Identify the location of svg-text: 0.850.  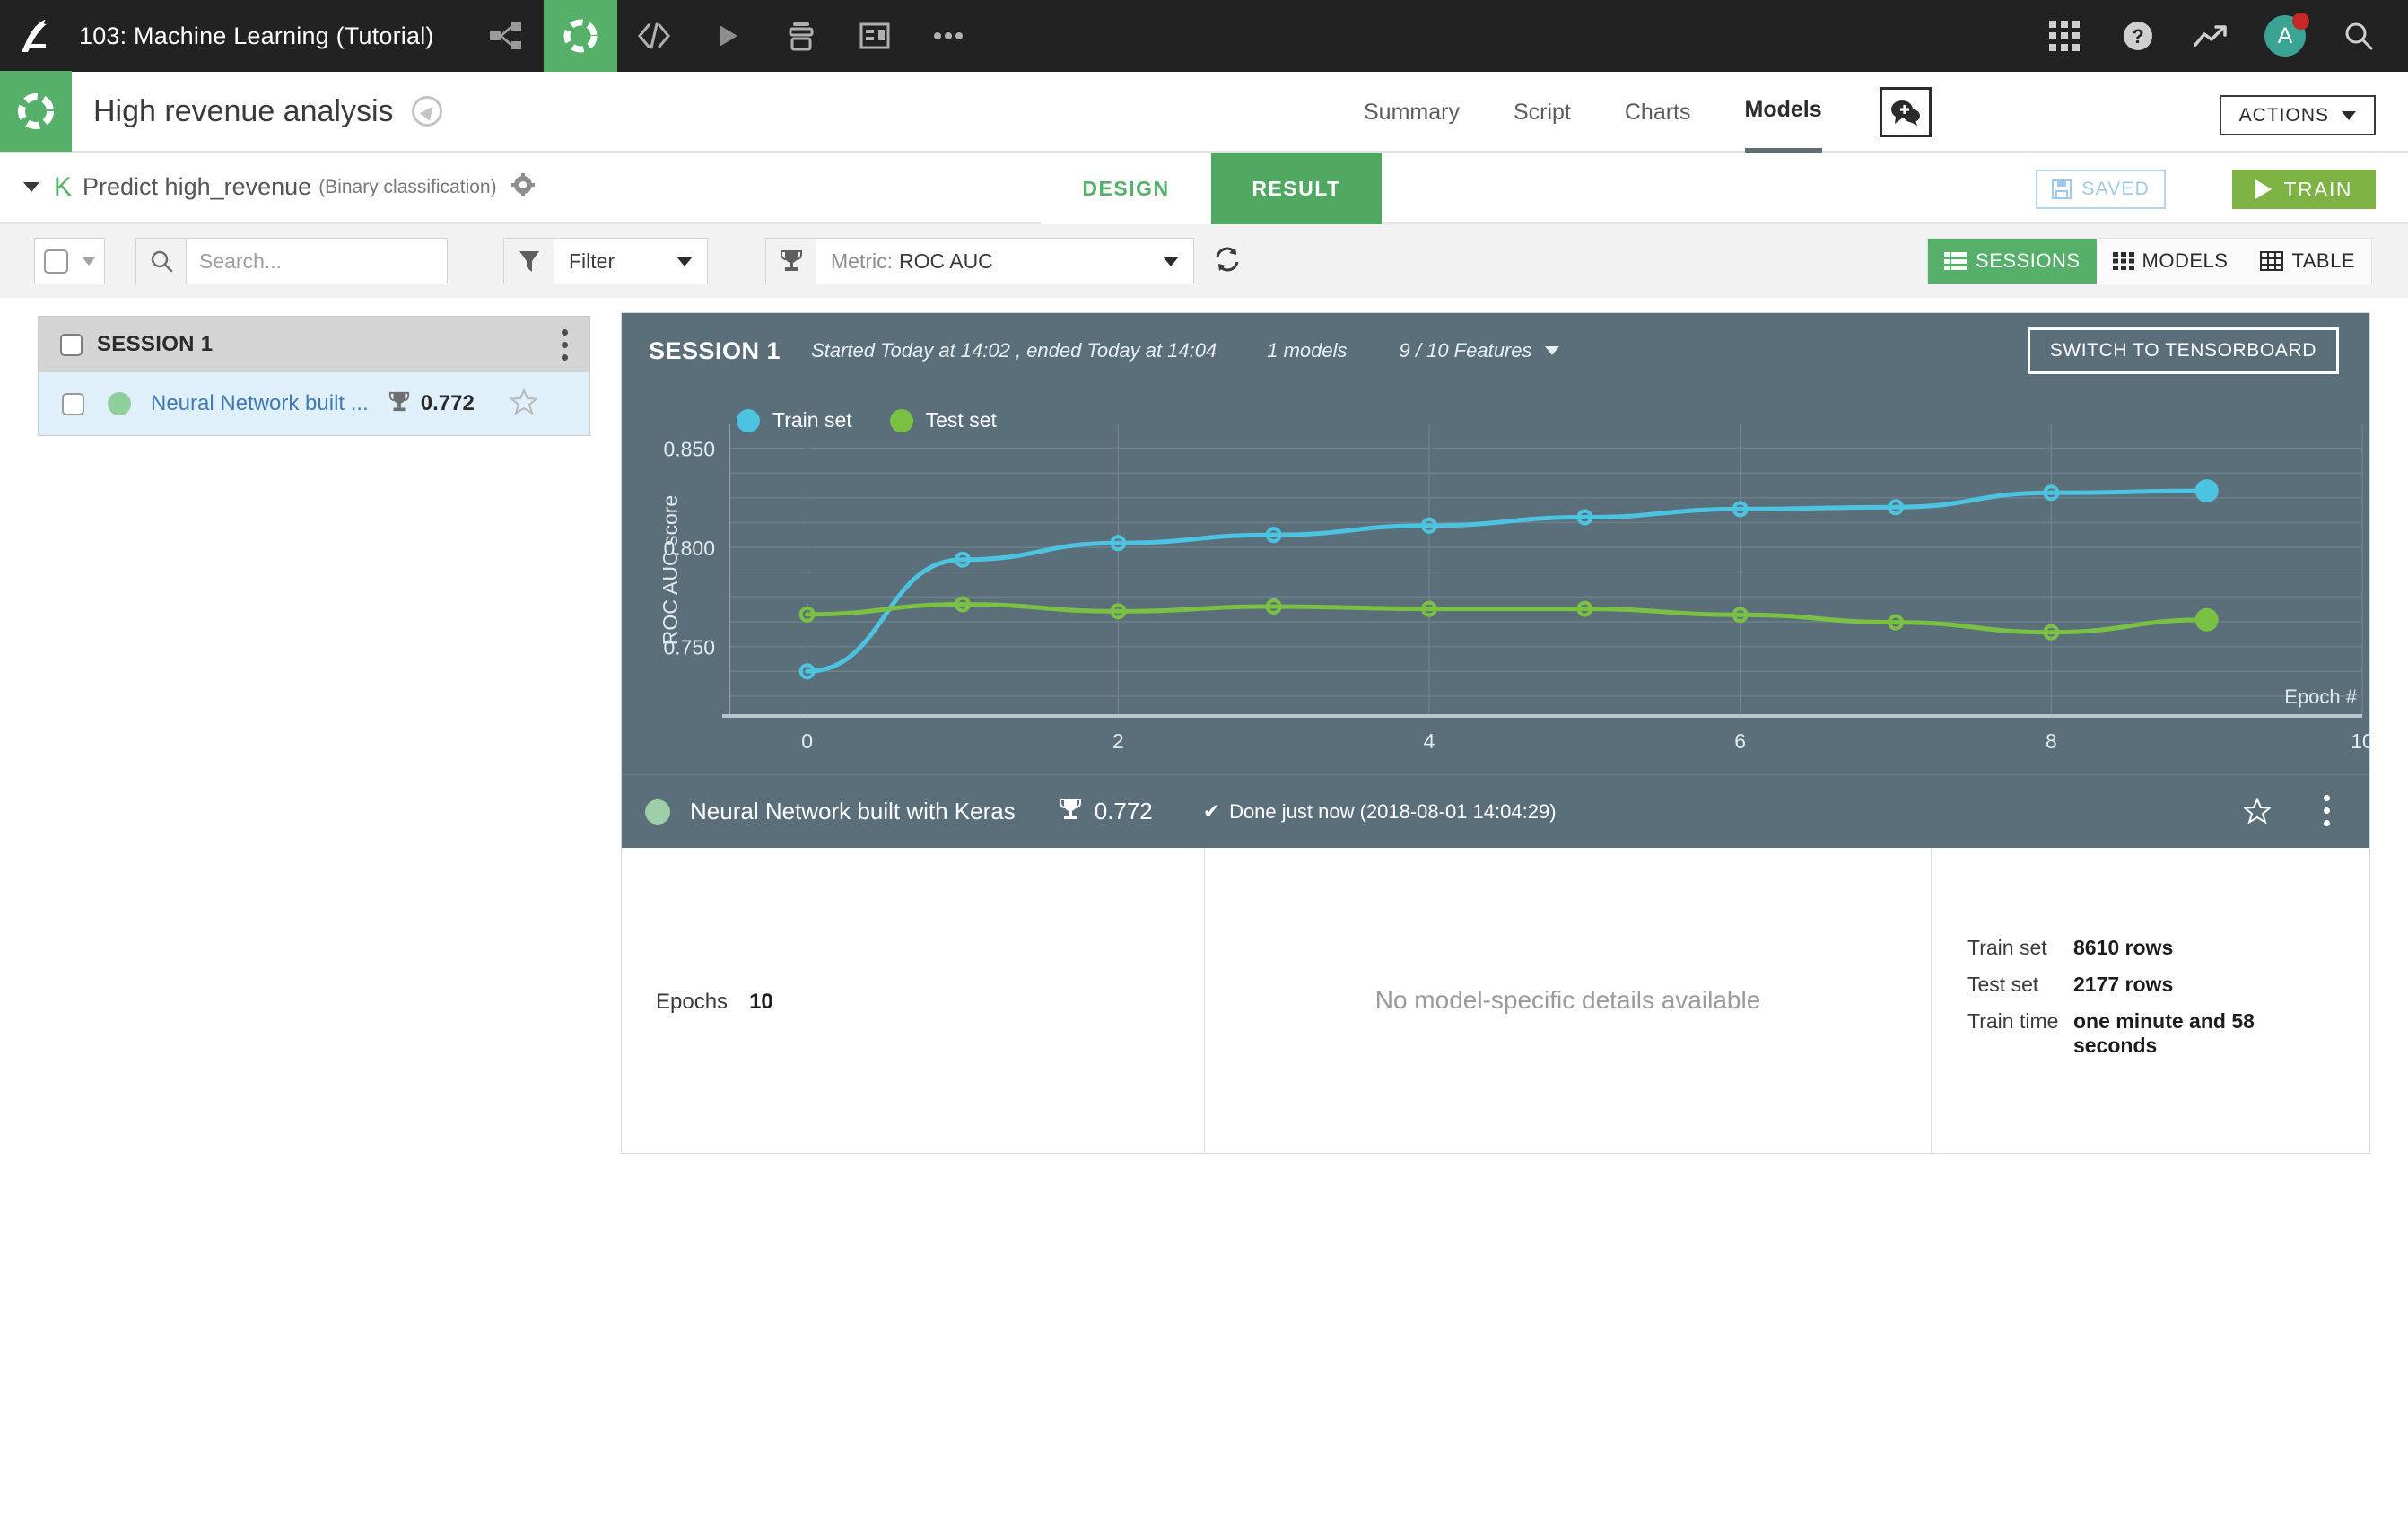
(689, 449).